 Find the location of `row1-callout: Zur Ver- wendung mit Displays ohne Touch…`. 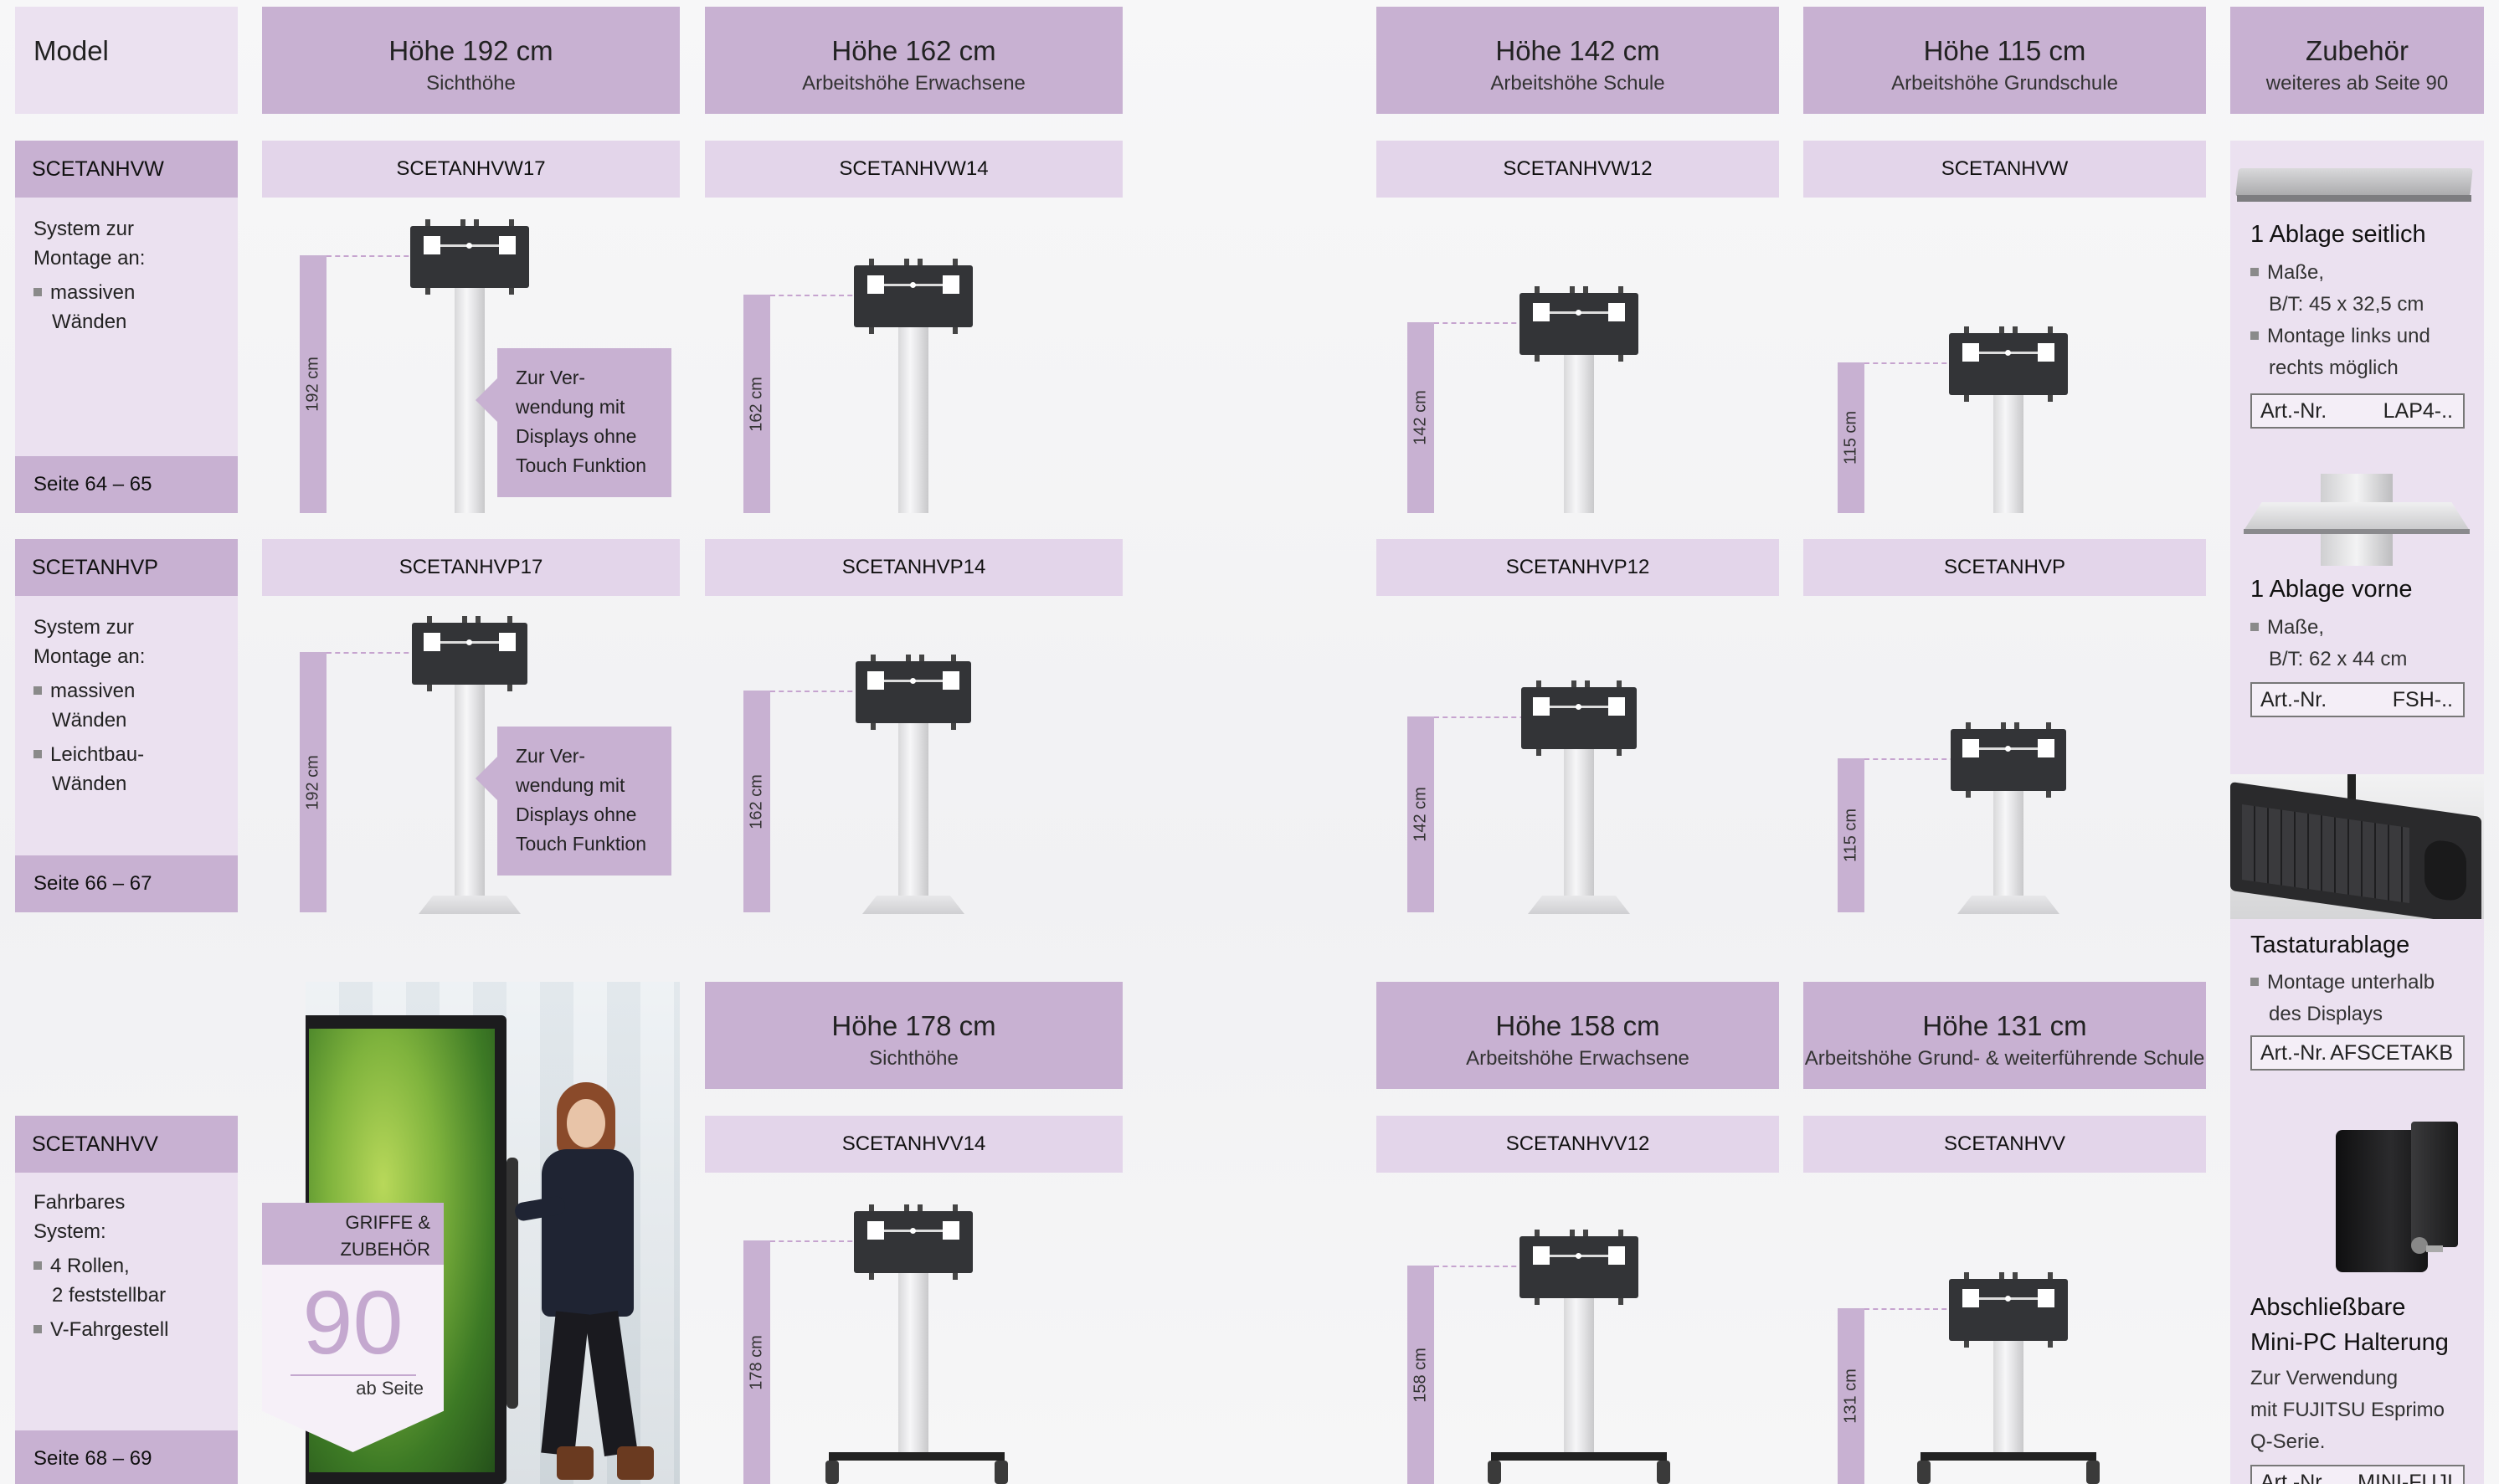

row1-callout: Zur Ver- wendung mit Displays ohne Touch… is located at coordinates (573, 423).